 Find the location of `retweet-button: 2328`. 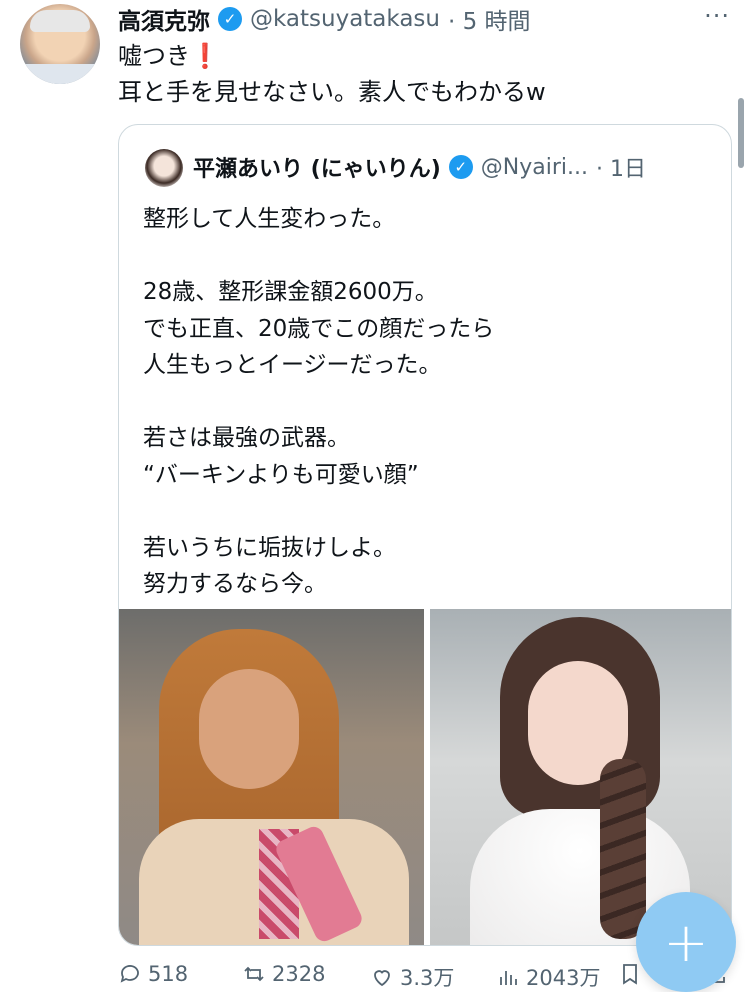

retweet-button: 2328 is located at coordinates (283, 974).